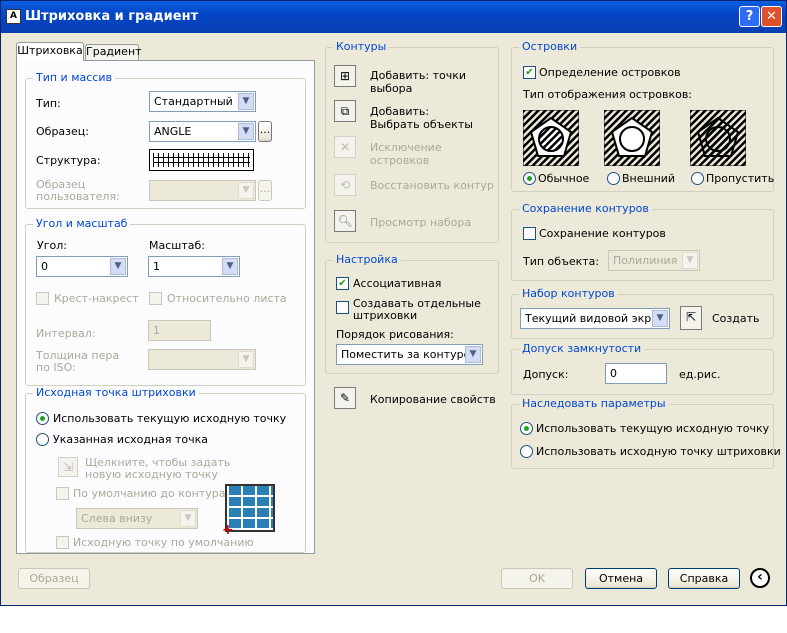 Image resolution: width=787 pixels, height=633 pixels. Describe the element at coordinates (173, 131) in the screenshot. I see `pattern-value: ANGLE` at that location.